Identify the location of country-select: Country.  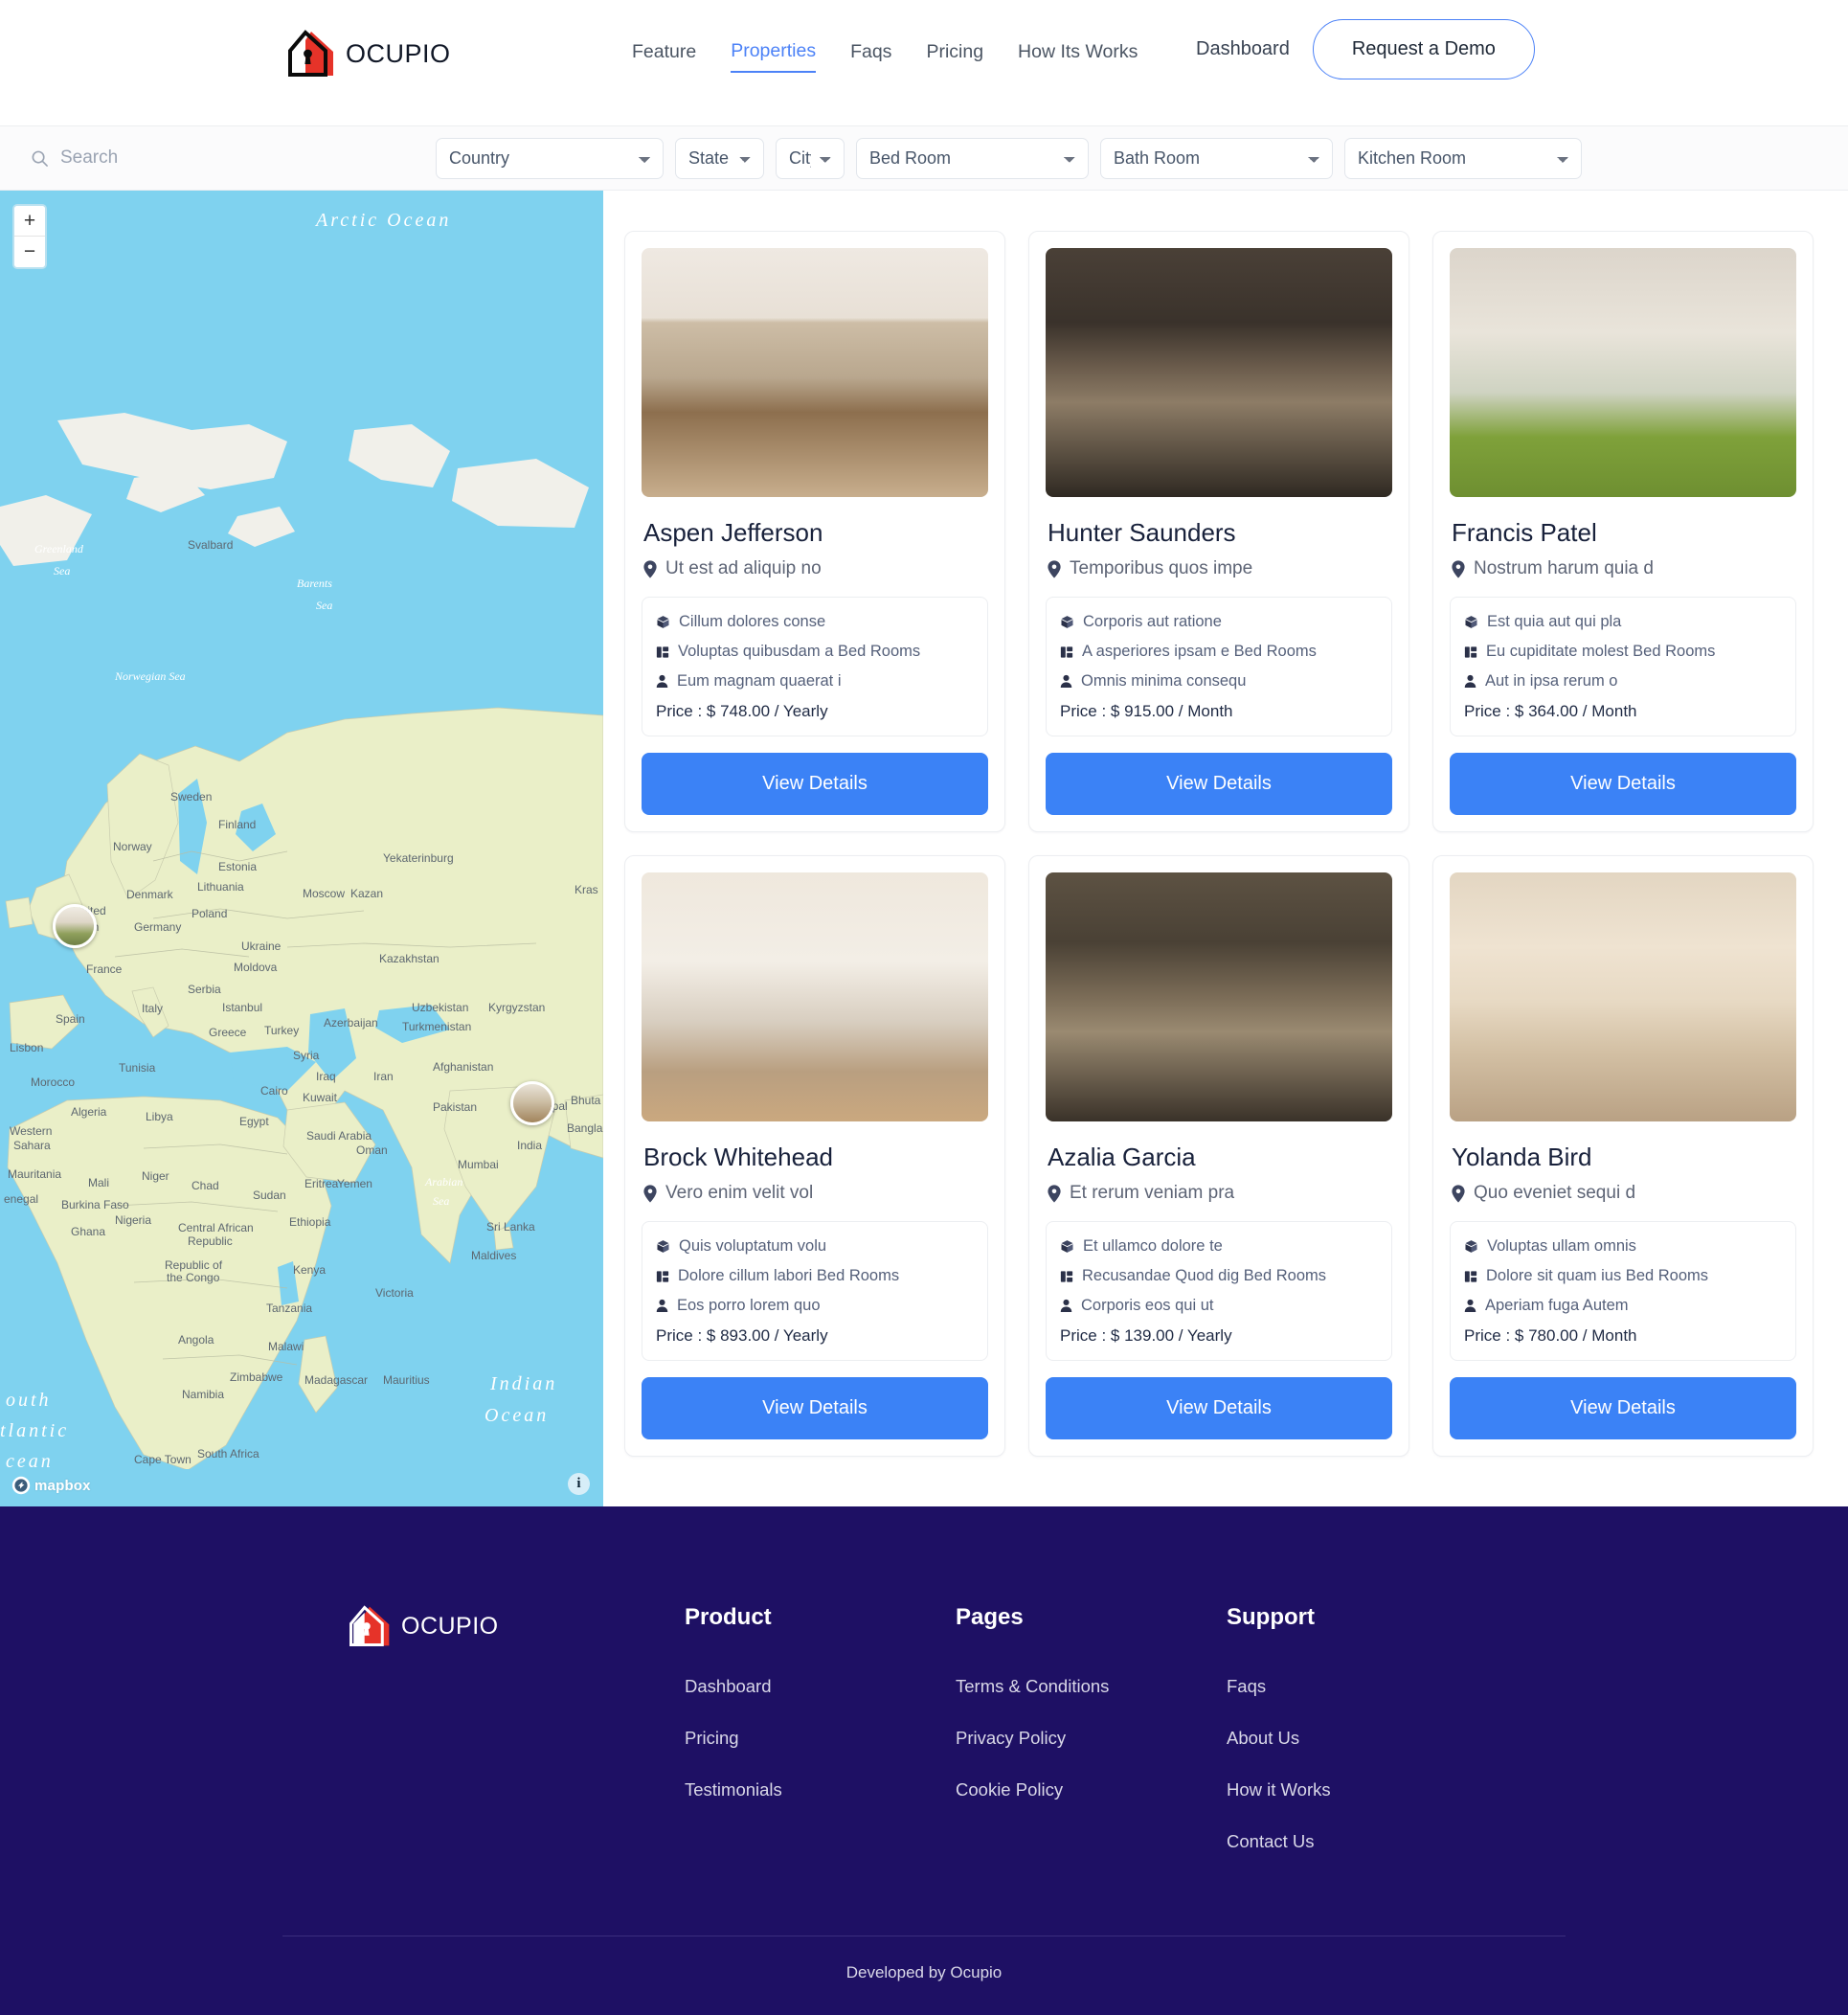
(550, 158).